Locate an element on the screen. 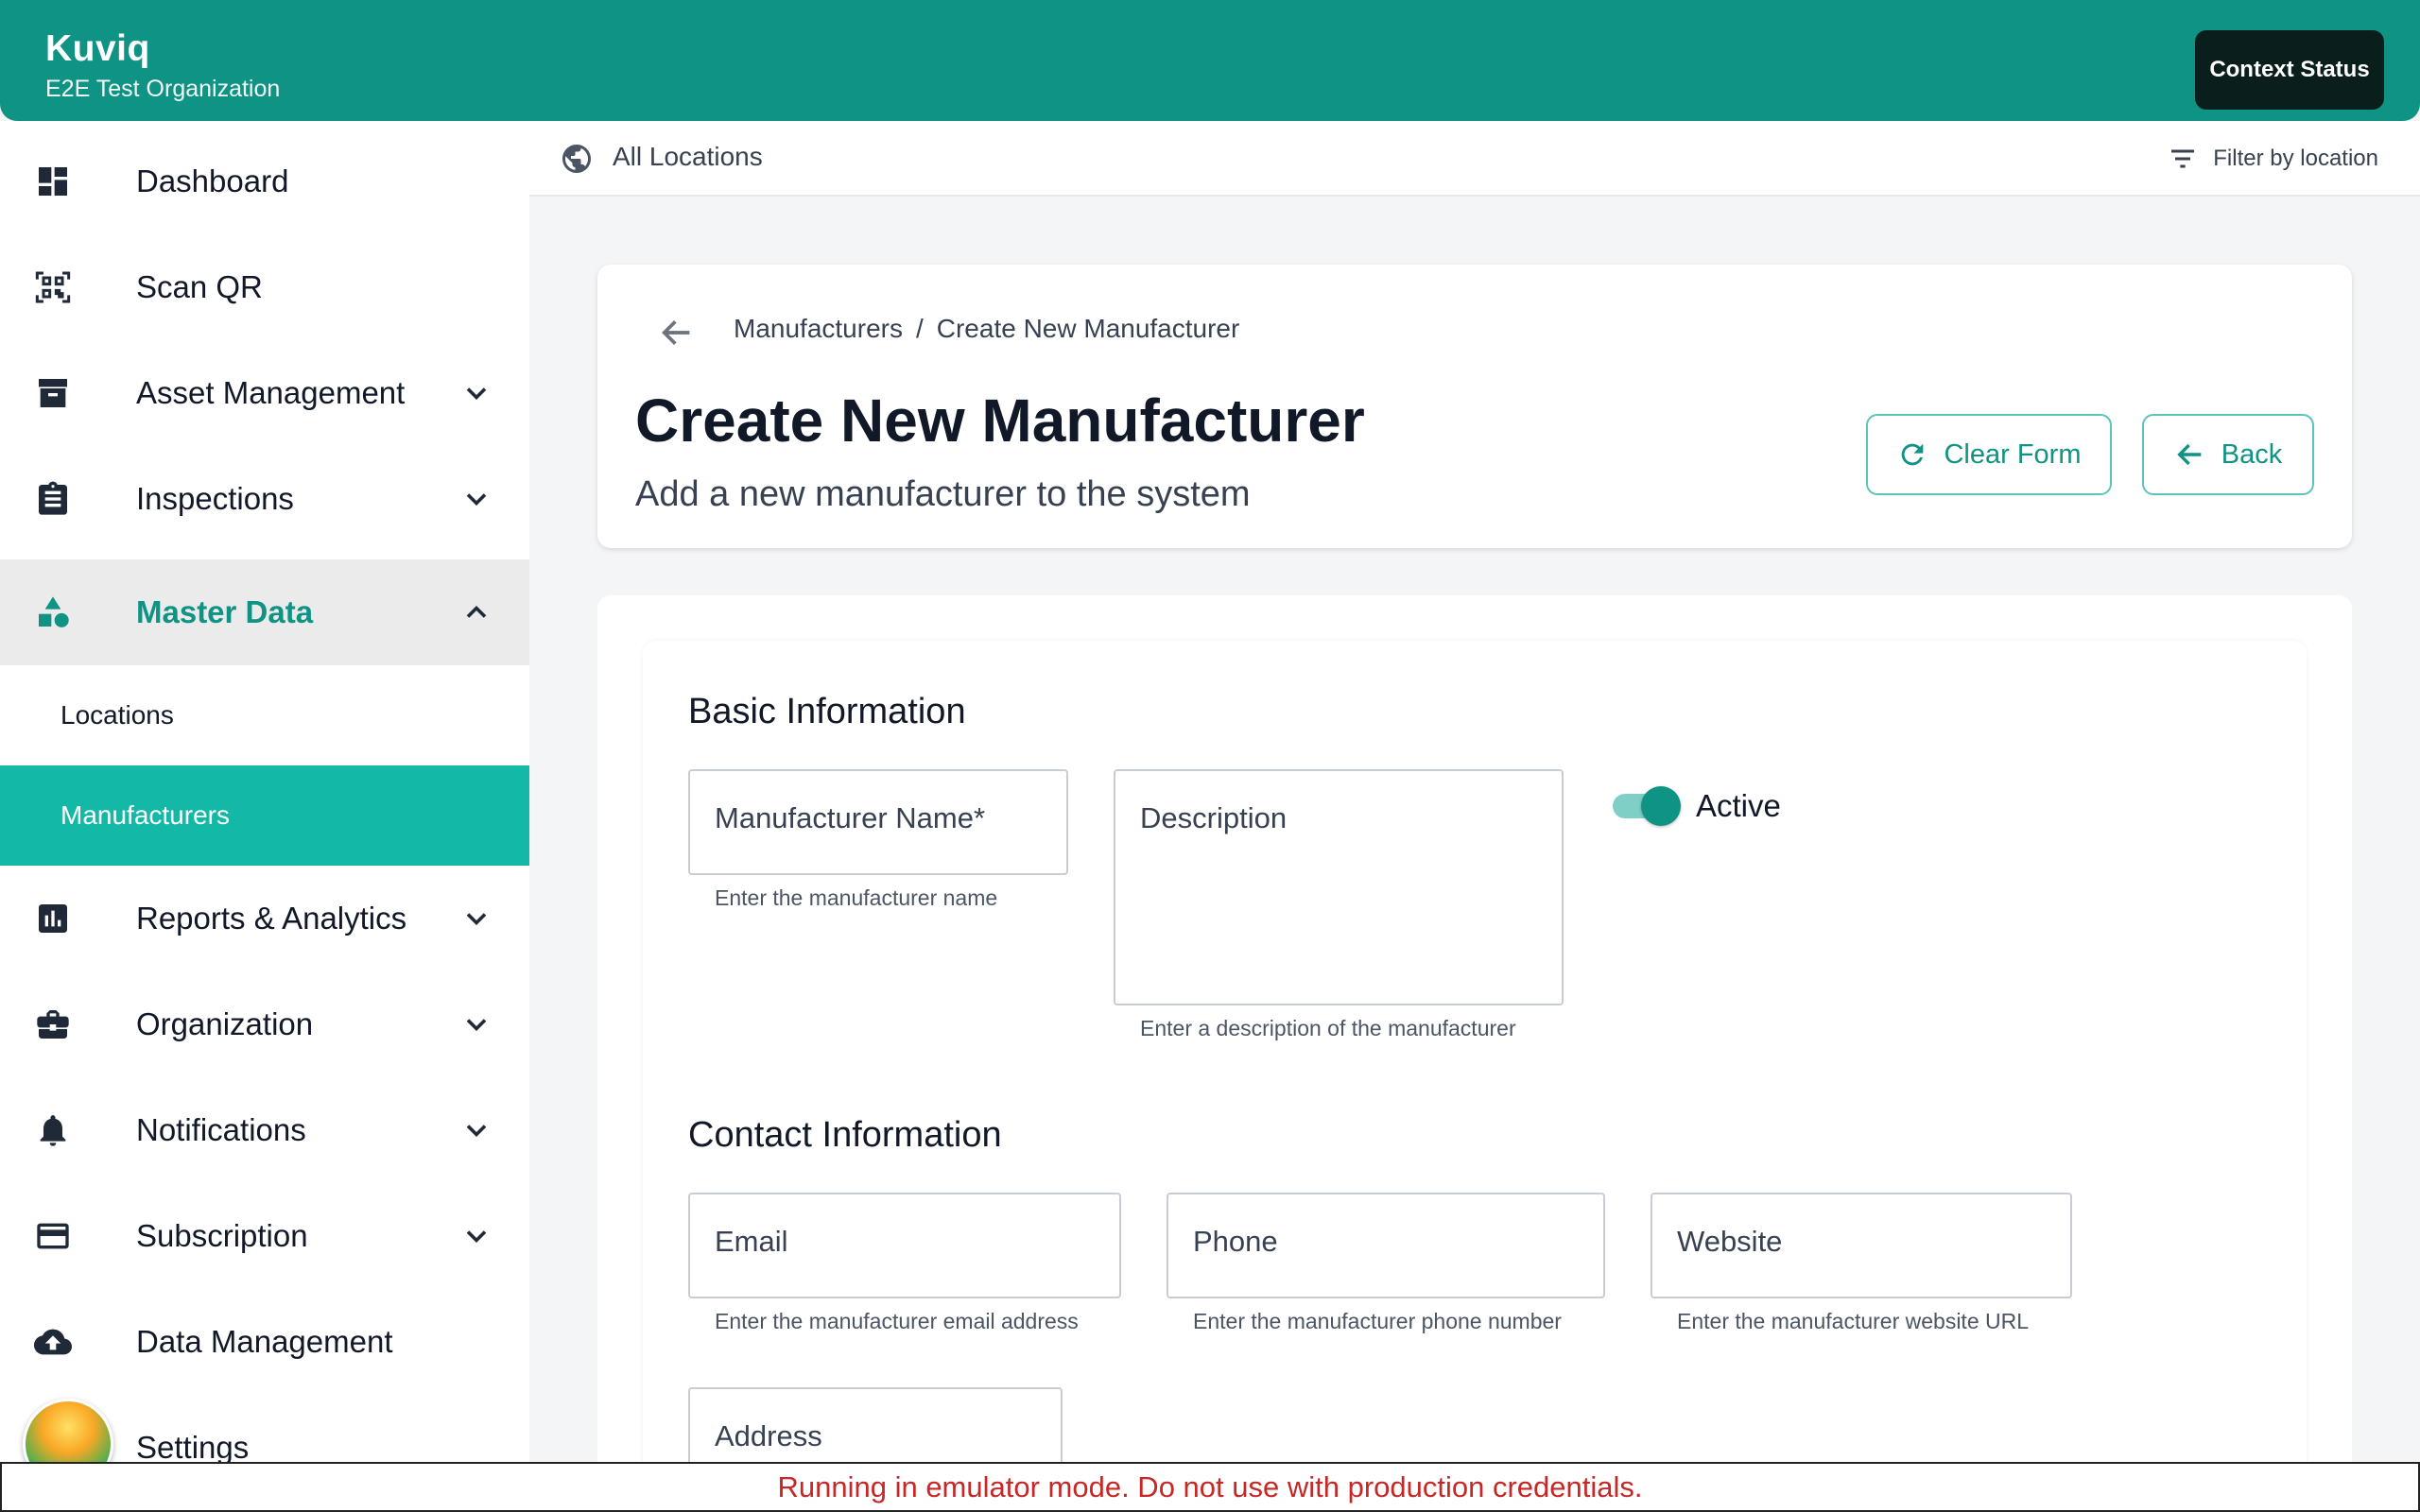 The image size is (2420, 1512). back-arrow-icon is located at coordinates (677, 333).